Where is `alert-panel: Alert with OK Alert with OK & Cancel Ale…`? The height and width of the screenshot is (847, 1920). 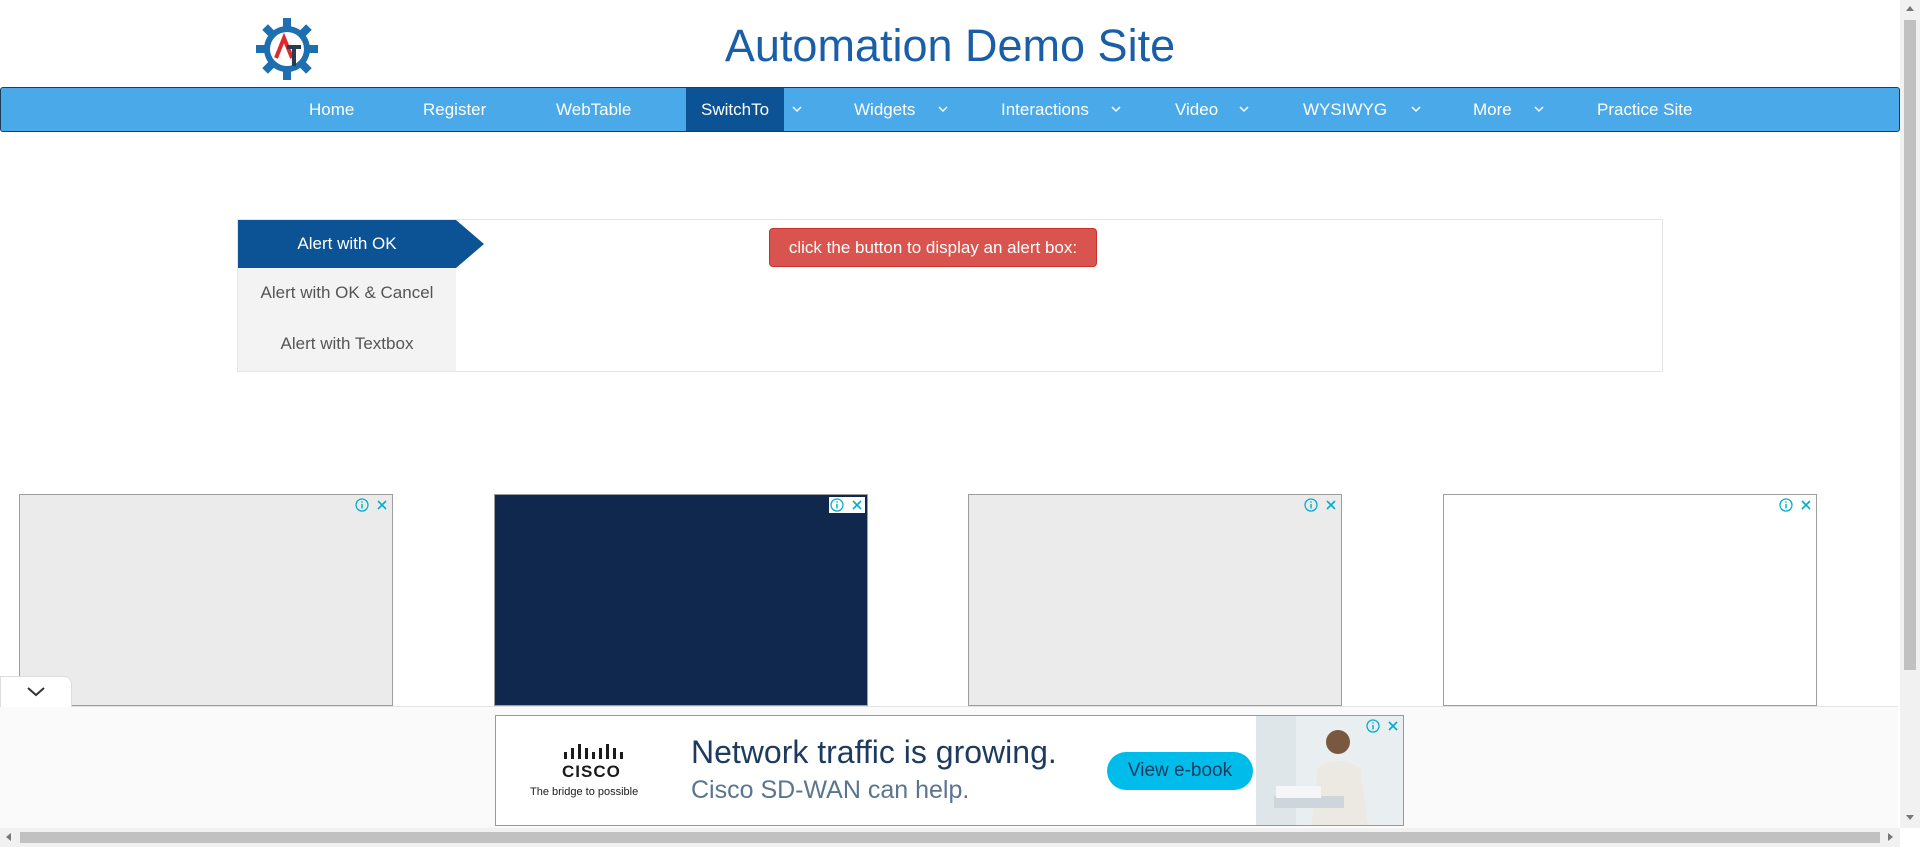 alert-panel: Alert with OK Alert with OK & Cancel Ale… is located at coordinates (950, 295).